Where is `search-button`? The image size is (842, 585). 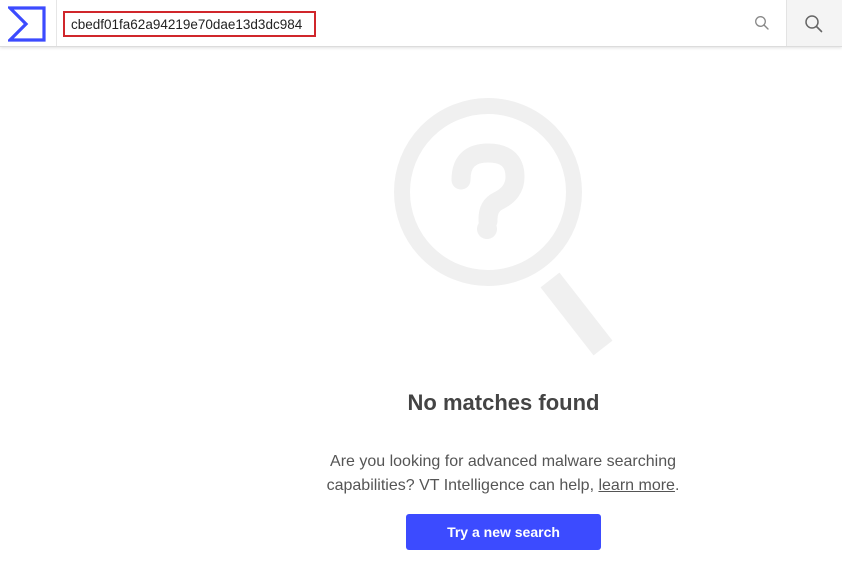
search-button is located at coordinates (814, 23).